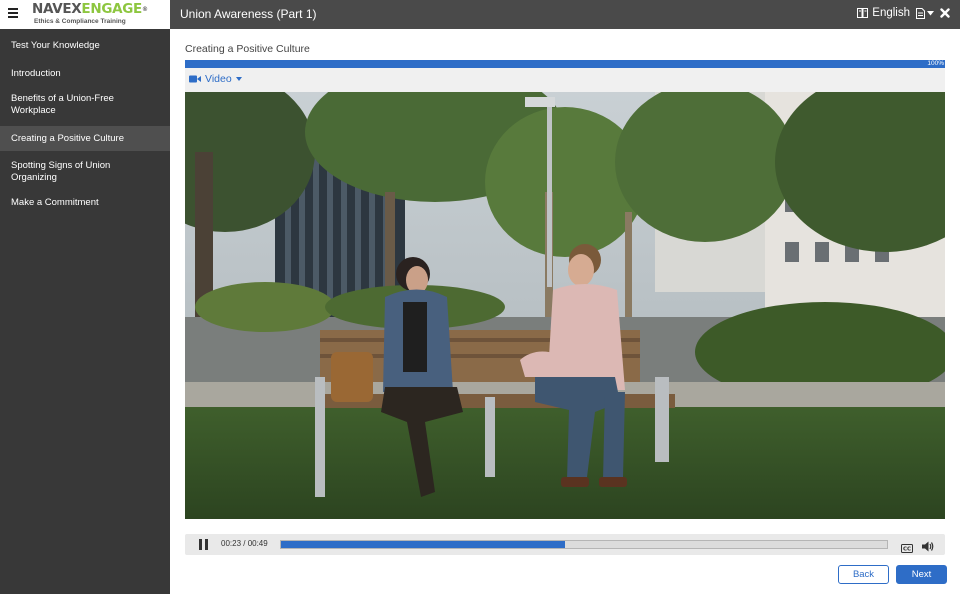 The height and width of the screenshot is (594, 960). I want to click on progress-bar: 100%, so click(565, 64).